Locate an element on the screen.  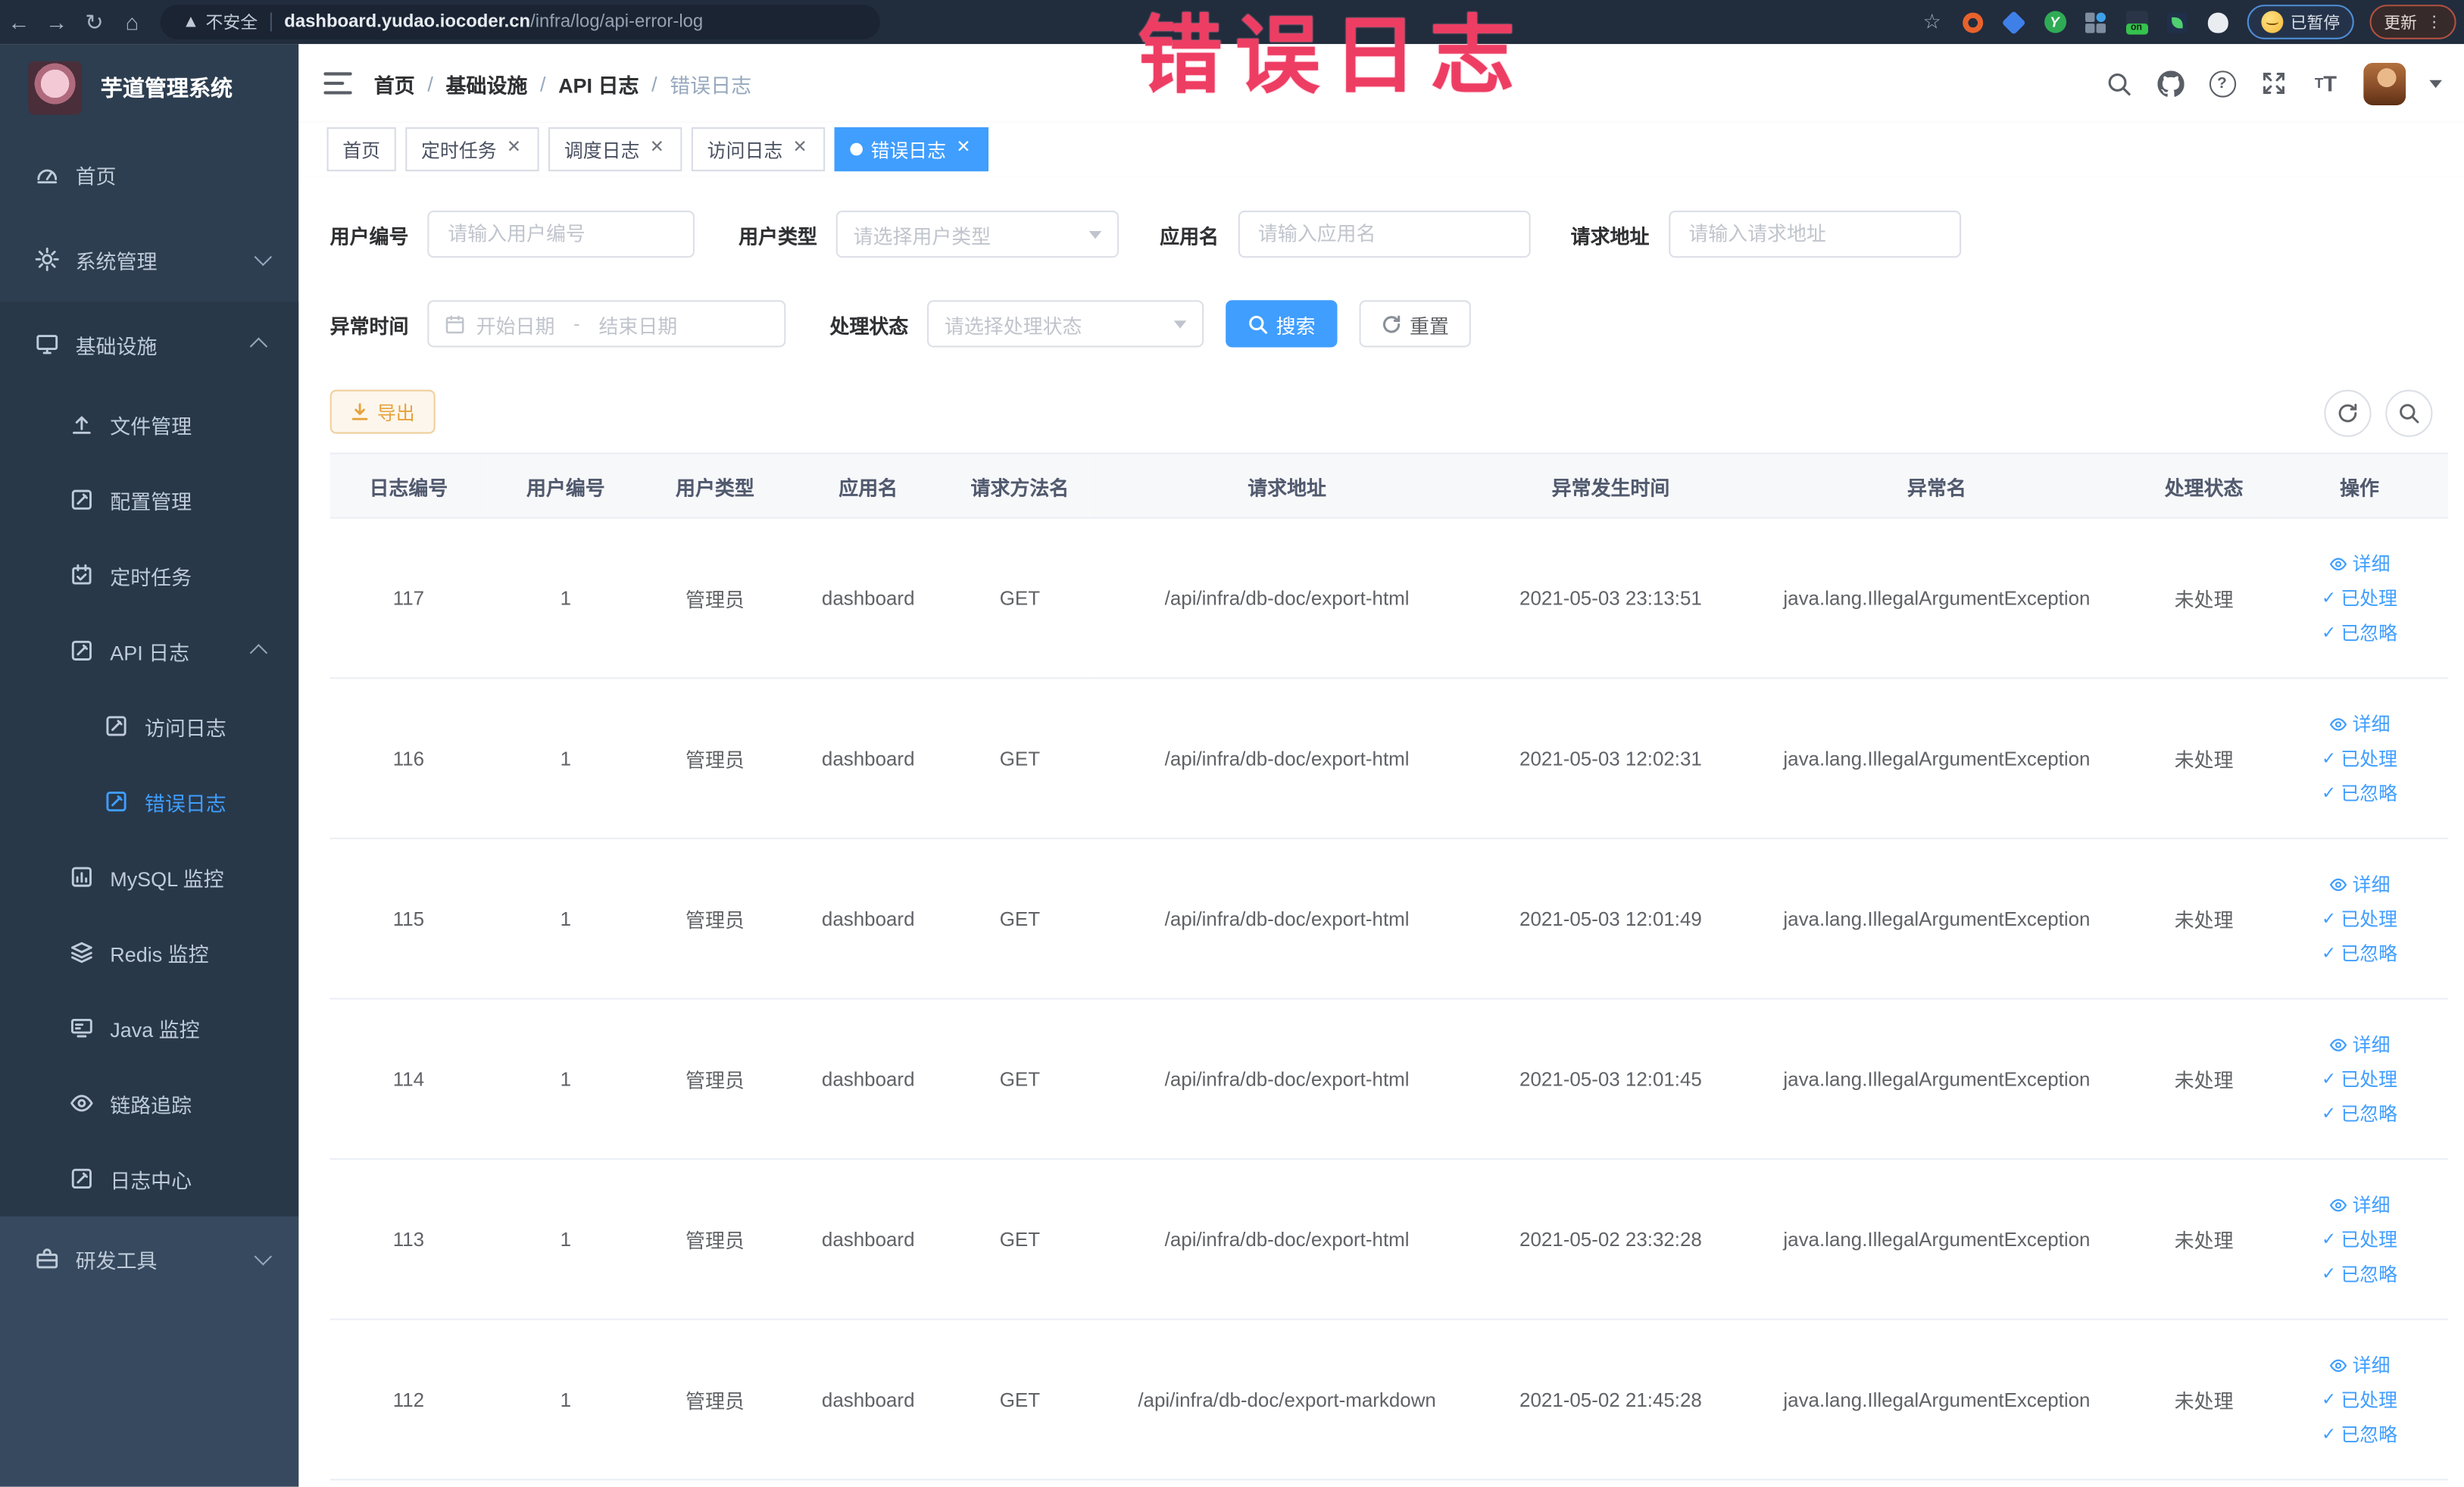
ignored-label: 已忽略 is located at coordinates (2369, 1274).